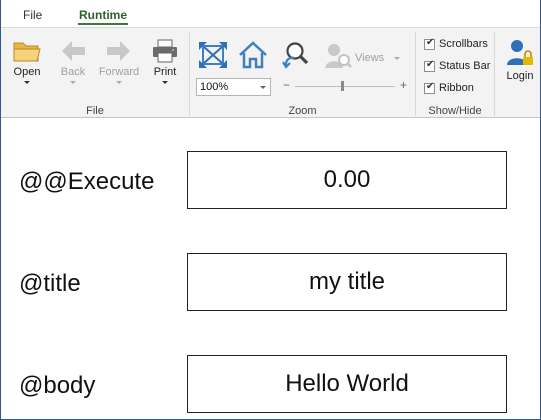 This screenshot has width=541, height=420. I want to click on scrollbars-check-icon, so click(429, 43).